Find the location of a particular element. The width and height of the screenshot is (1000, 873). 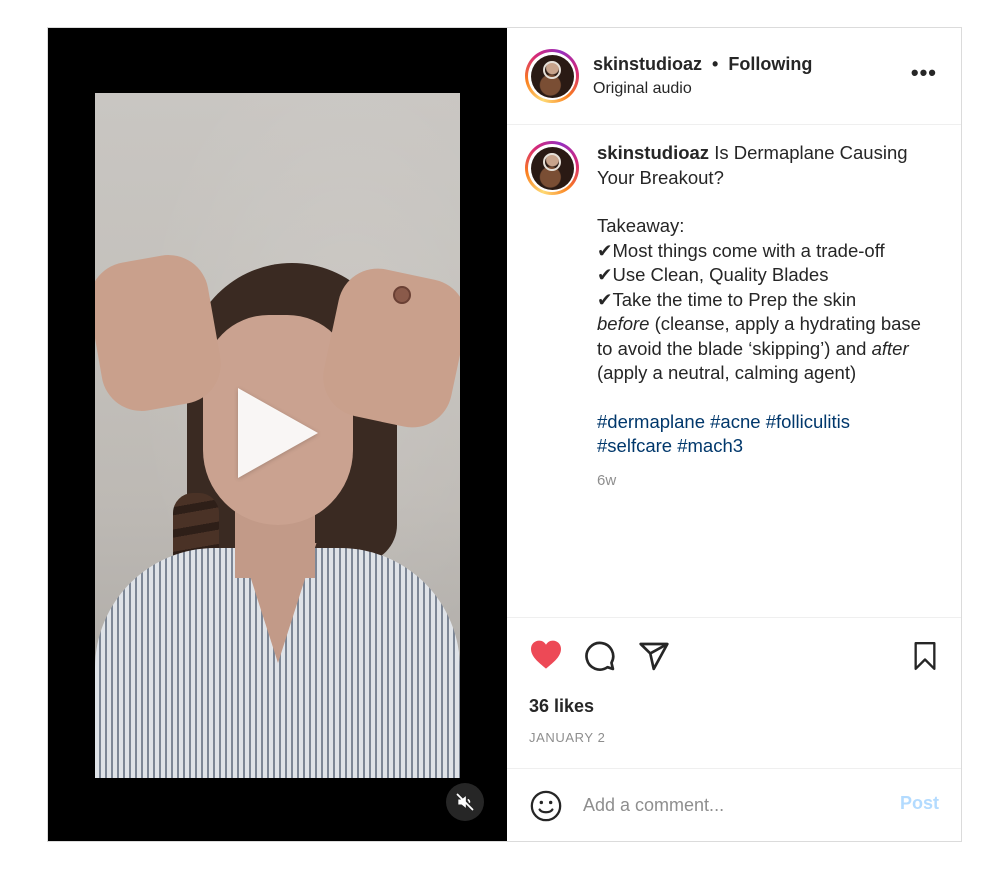

takeaway-heading: Takeaway: is located at coordinates (641, 225).